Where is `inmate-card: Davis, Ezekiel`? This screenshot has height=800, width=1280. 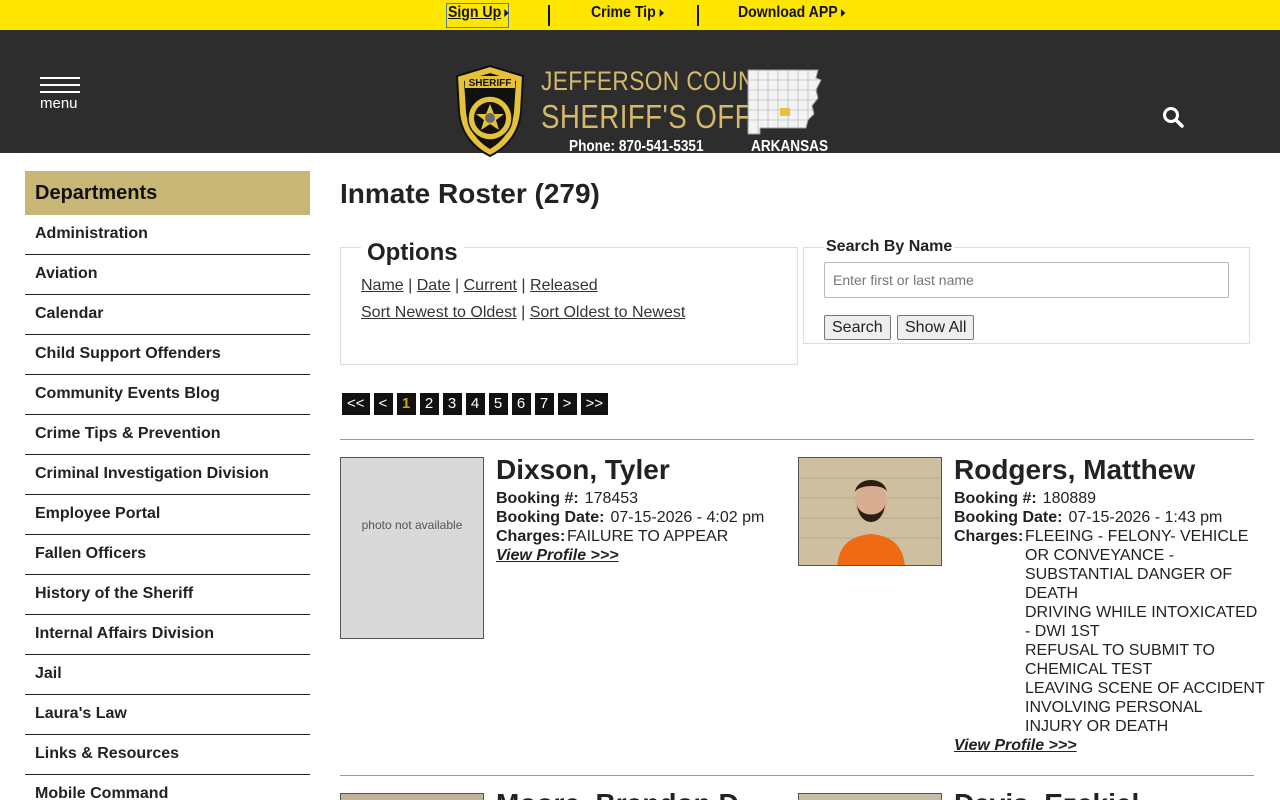
inmate-card: Davis, Ezekiel is located at coordinates (1046, 795).